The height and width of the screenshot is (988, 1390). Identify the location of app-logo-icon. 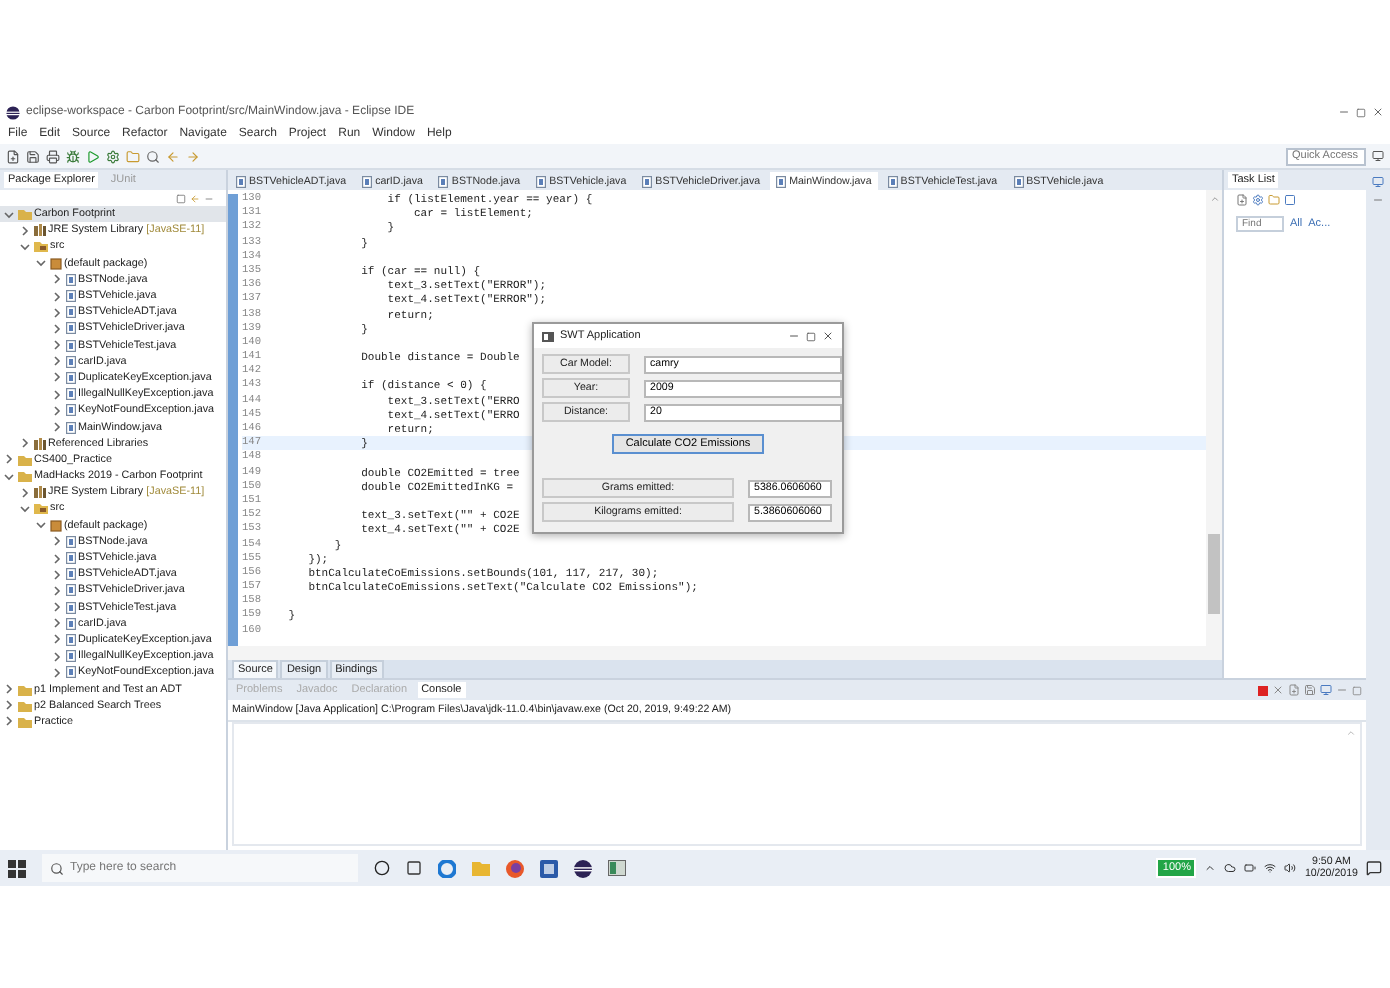
(13, 112).